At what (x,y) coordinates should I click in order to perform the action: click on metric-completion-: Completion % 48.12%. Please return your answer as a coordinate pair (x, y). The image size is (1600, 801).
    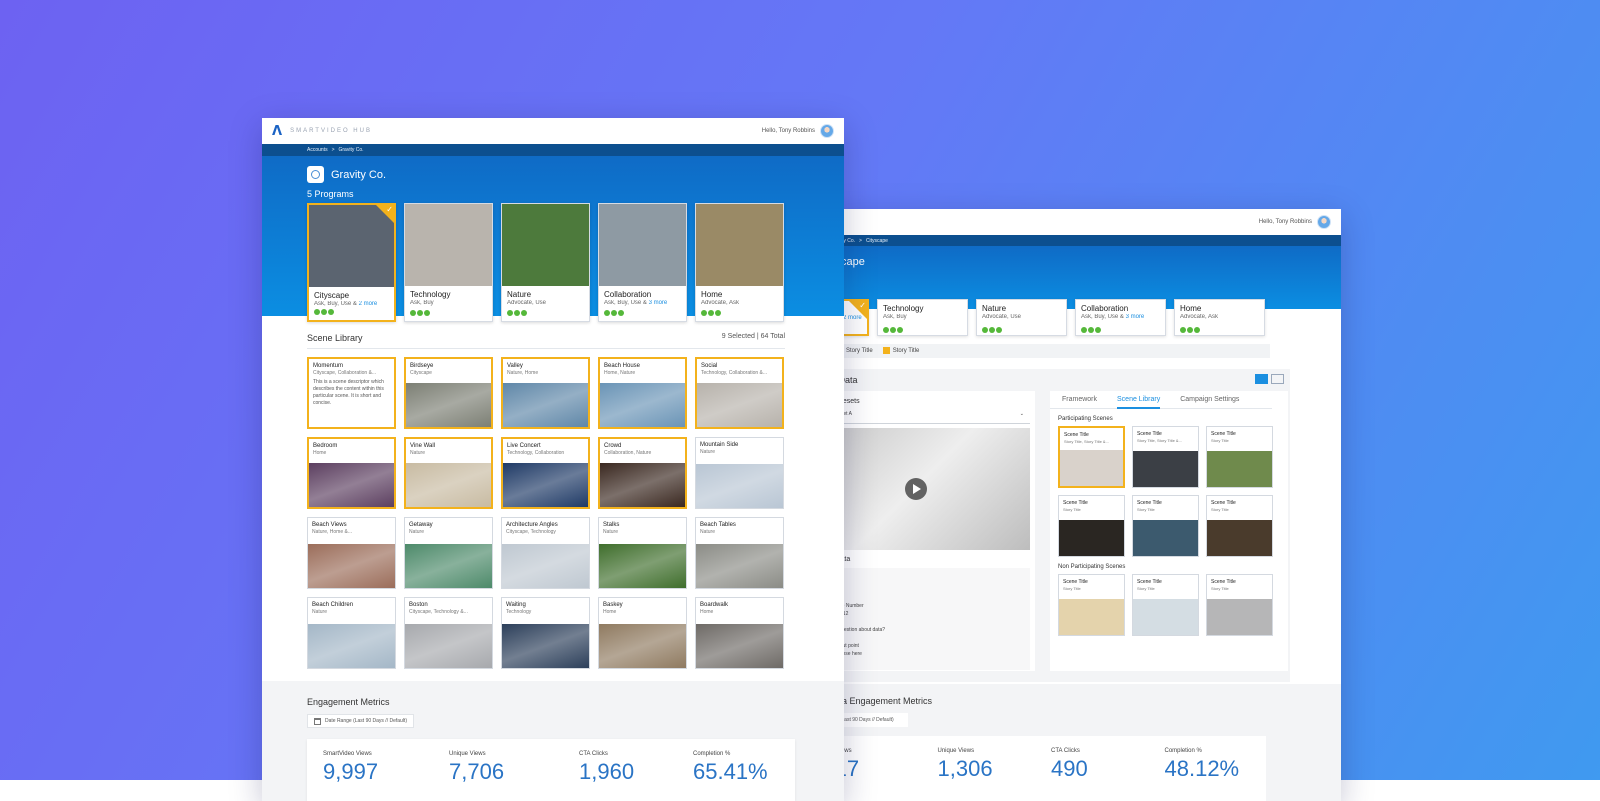
    Looking at the image, I should click on (1210, 768).